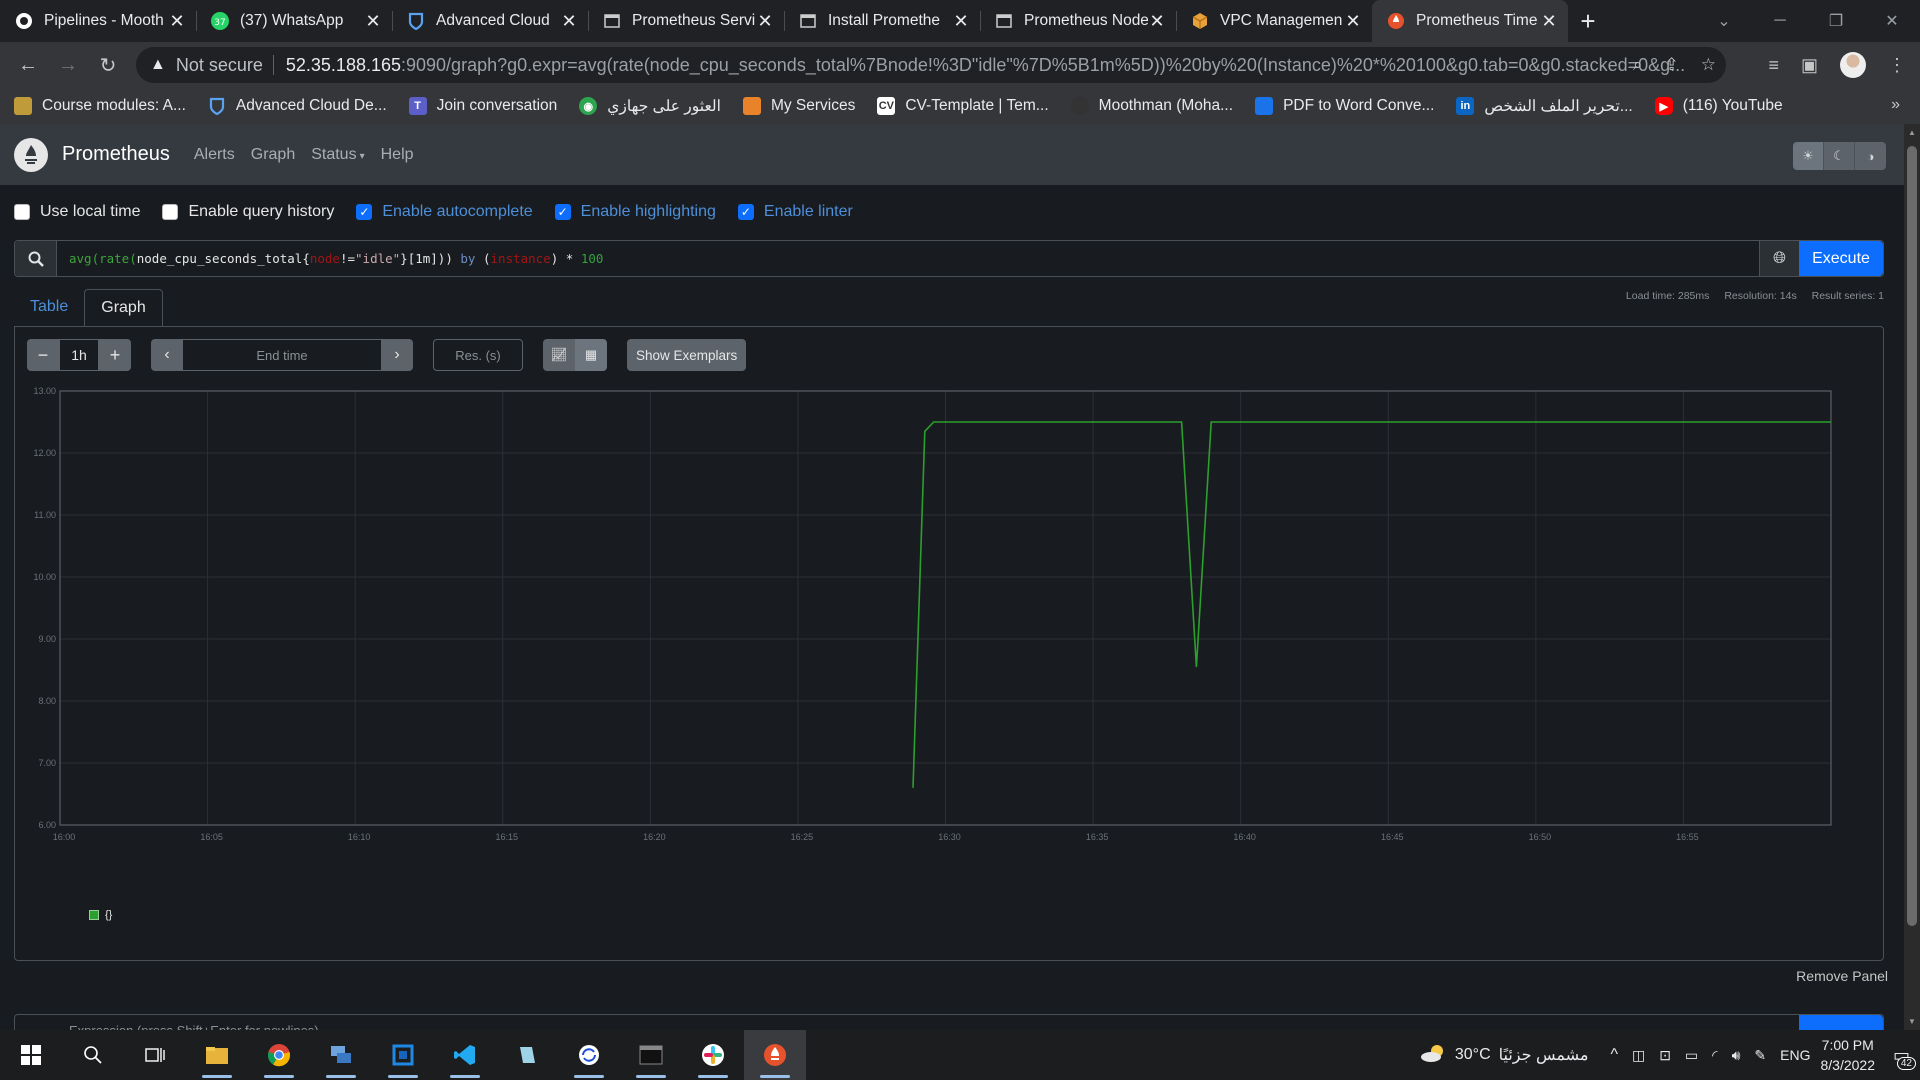 This screenshot has height=1080, width=1920. Describe the element at coordinates (1470, 21) in the screenshot. I see `browser-tab-active: Prometheus Time ✕` at that location.